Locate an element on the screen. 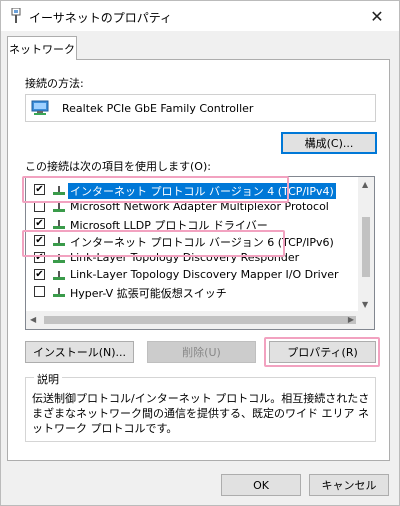  items-label: この接続は次の項目を使用します(O): is located at coordinates (118, 166).